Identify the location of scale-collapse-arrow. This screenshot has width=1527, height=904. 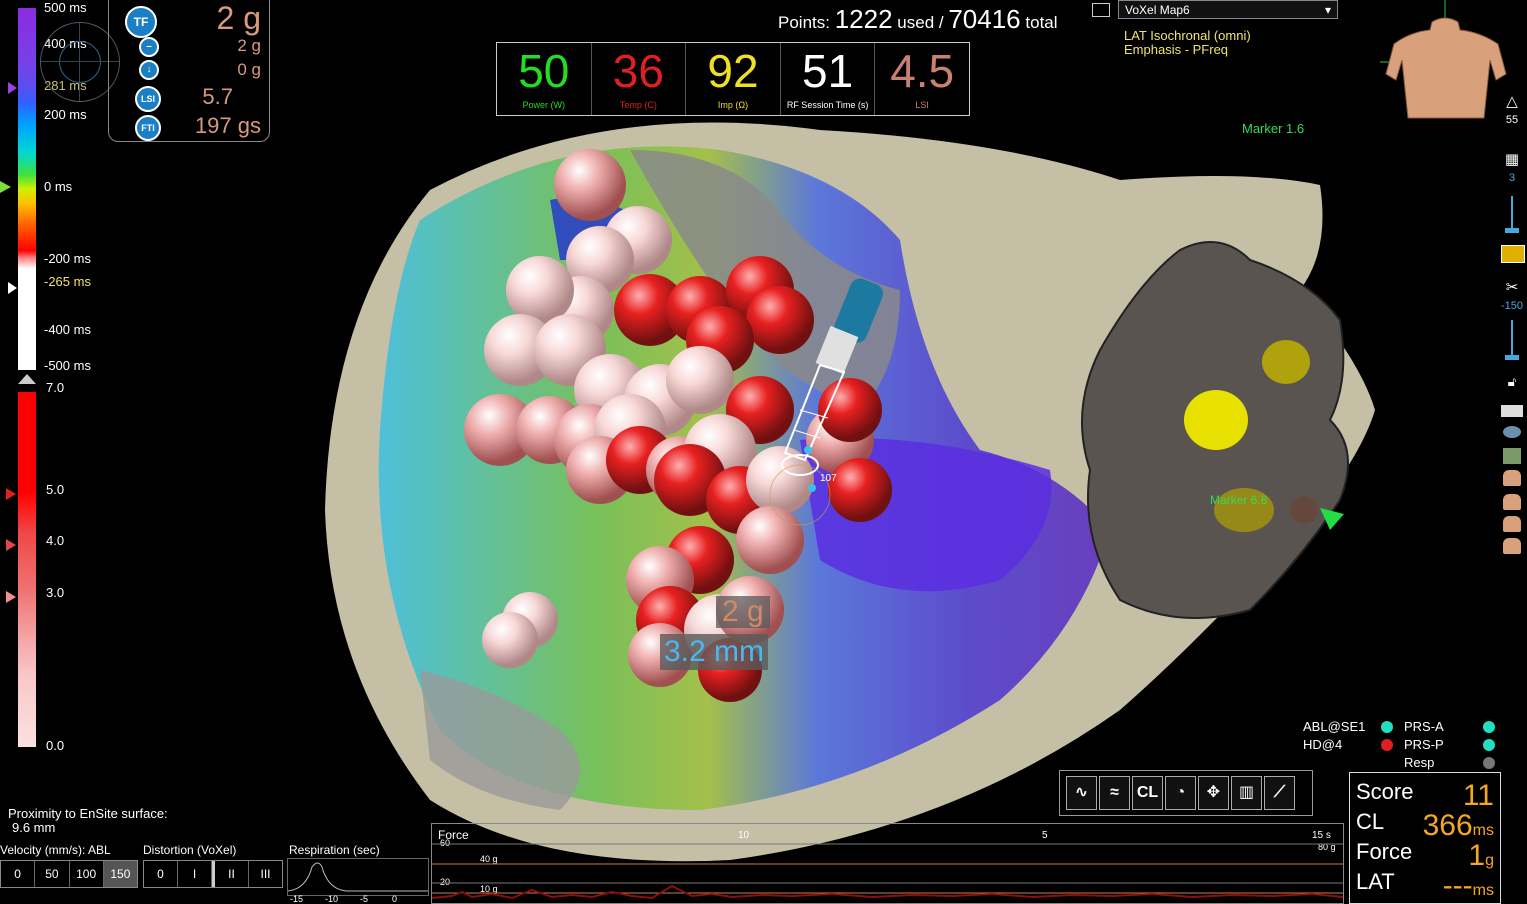
(27, 379).